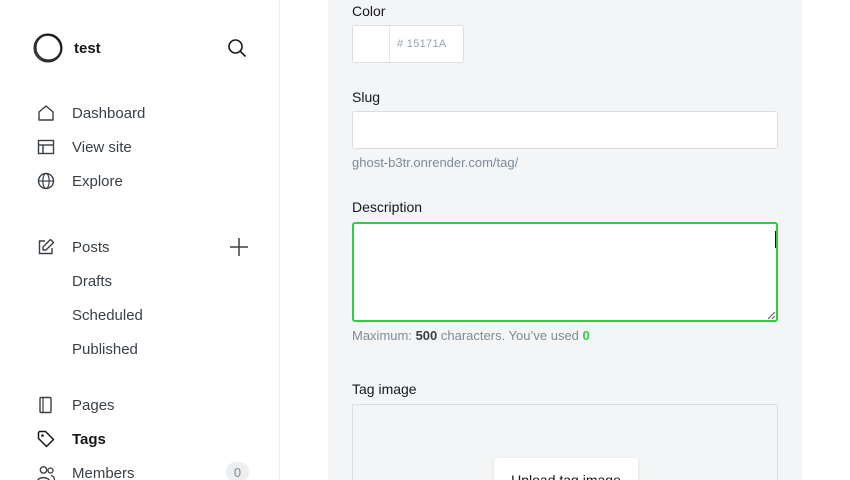 The width and height of the screenshot is (850, 480). What do you see at coordinates (565, 130) in the screenshot?
I see `slug-input` at bounding box center [565, 130].